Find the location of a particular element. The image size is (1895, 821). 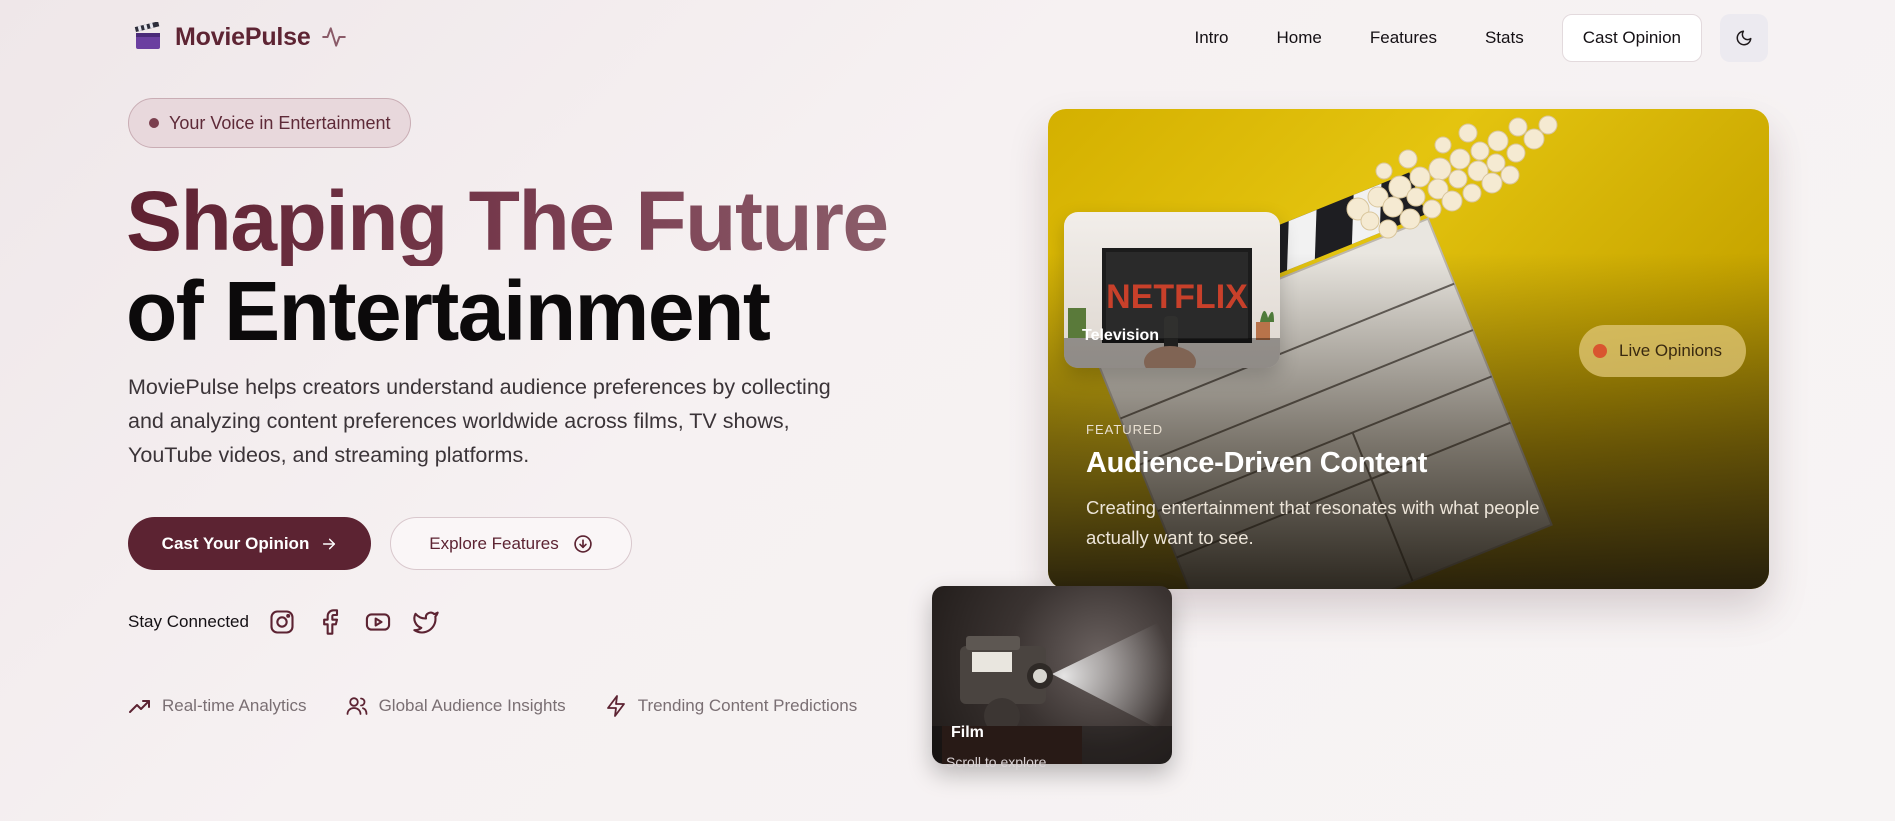

television-card: NETFLIX Television is located at coordinates (1172, 290).